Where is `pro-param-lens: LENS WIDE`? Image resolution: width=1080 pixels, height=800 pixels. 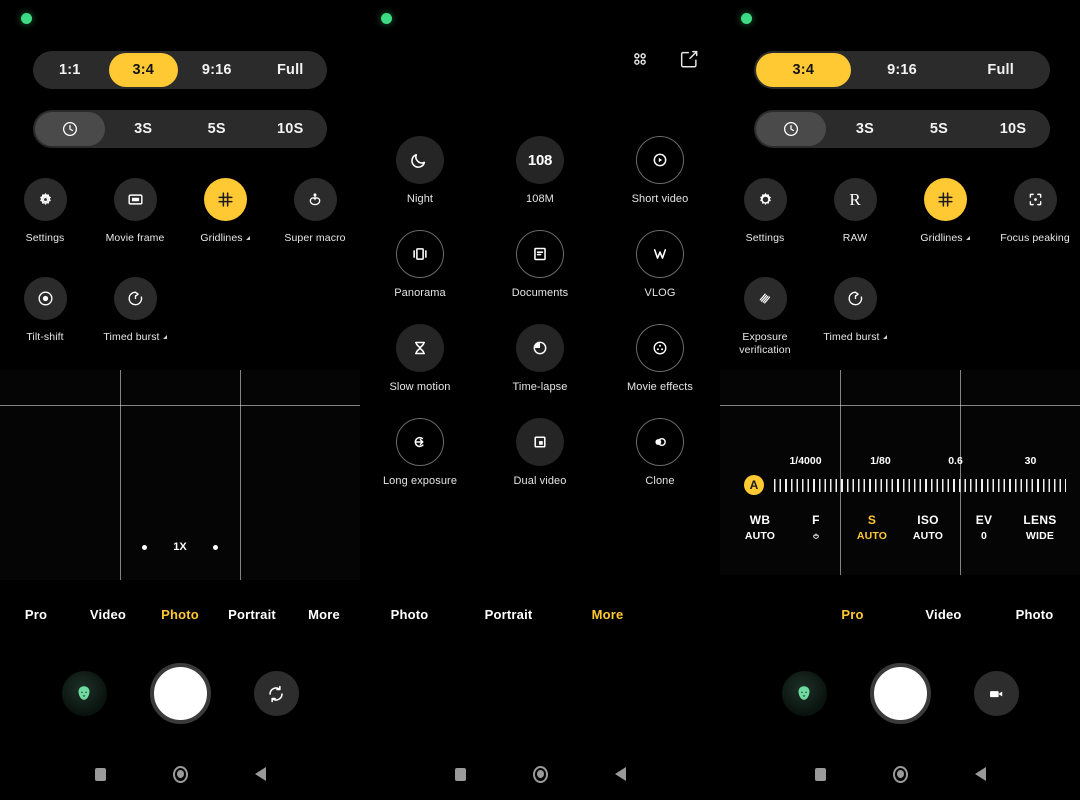
pro-param-lens: LENS WIDE is located at coordinates (1040, 529).